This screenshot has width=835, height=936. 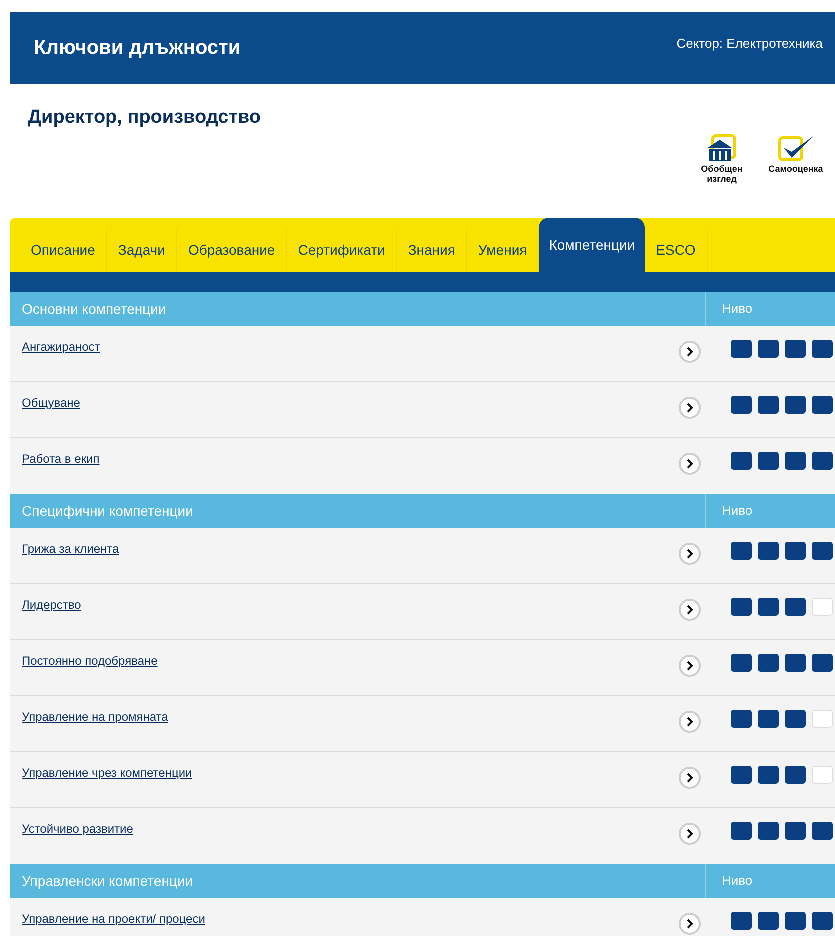 I want to click on action-link: Обобщен изглед, so click(x=722, y=159).